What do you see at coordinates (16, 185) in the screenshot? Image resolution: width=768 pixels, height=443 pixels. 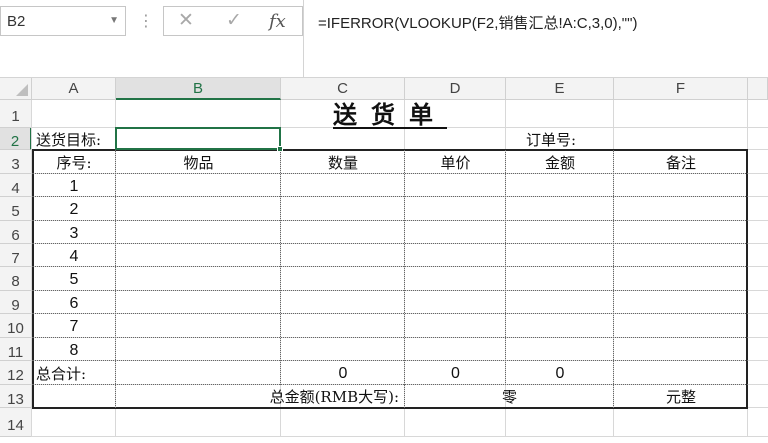 I see `row-header-4: 4` at bounding box center [16, 185].